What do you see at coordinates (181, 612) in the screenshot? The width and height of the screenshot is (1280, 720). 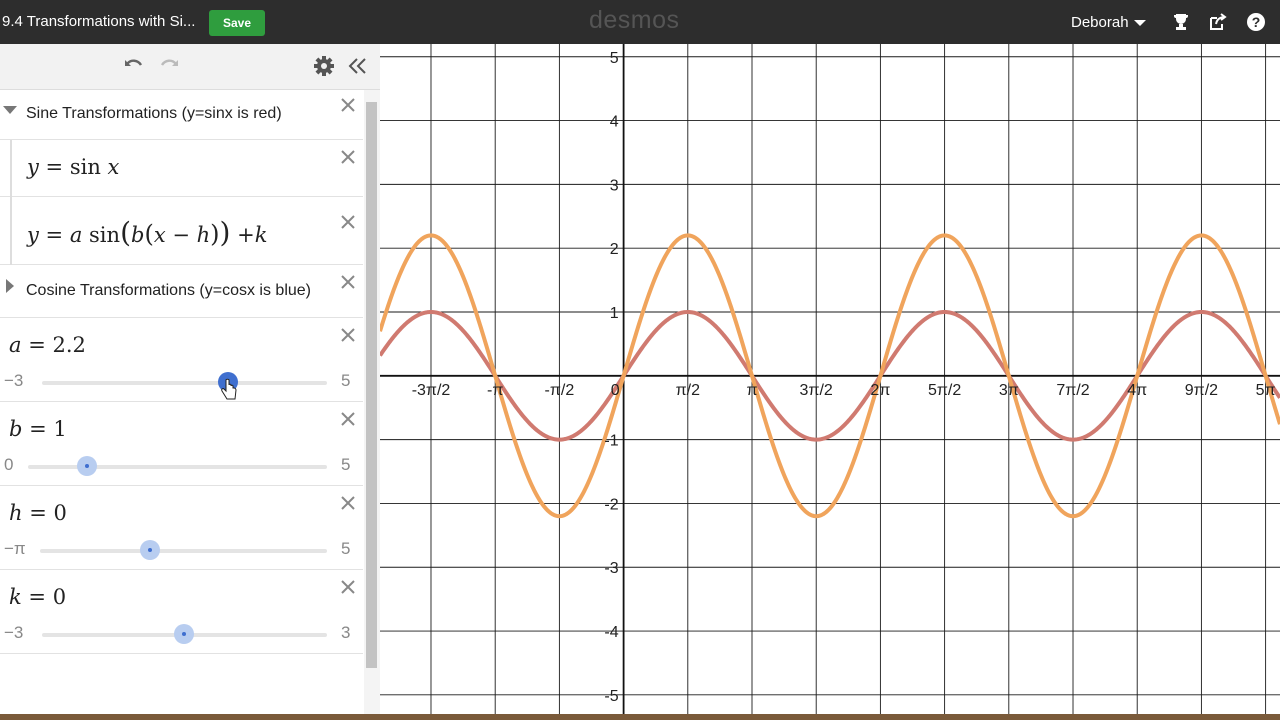 I see `slider-k: k = 0 −3 3` at bounding box center [181, 612].